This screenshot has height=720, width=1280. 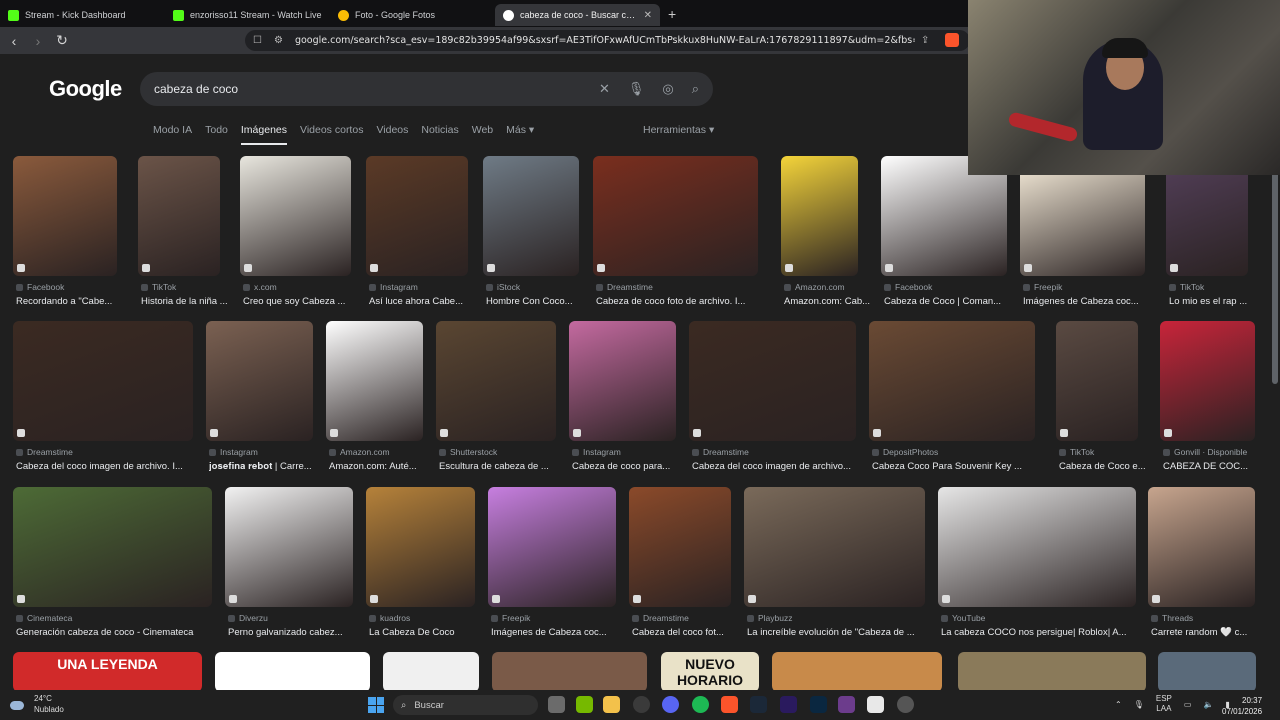 What do you see at coordinates (925, 40) in the screenshot?
I see `share-icon: ⇪` at bounding box center [925, 40].